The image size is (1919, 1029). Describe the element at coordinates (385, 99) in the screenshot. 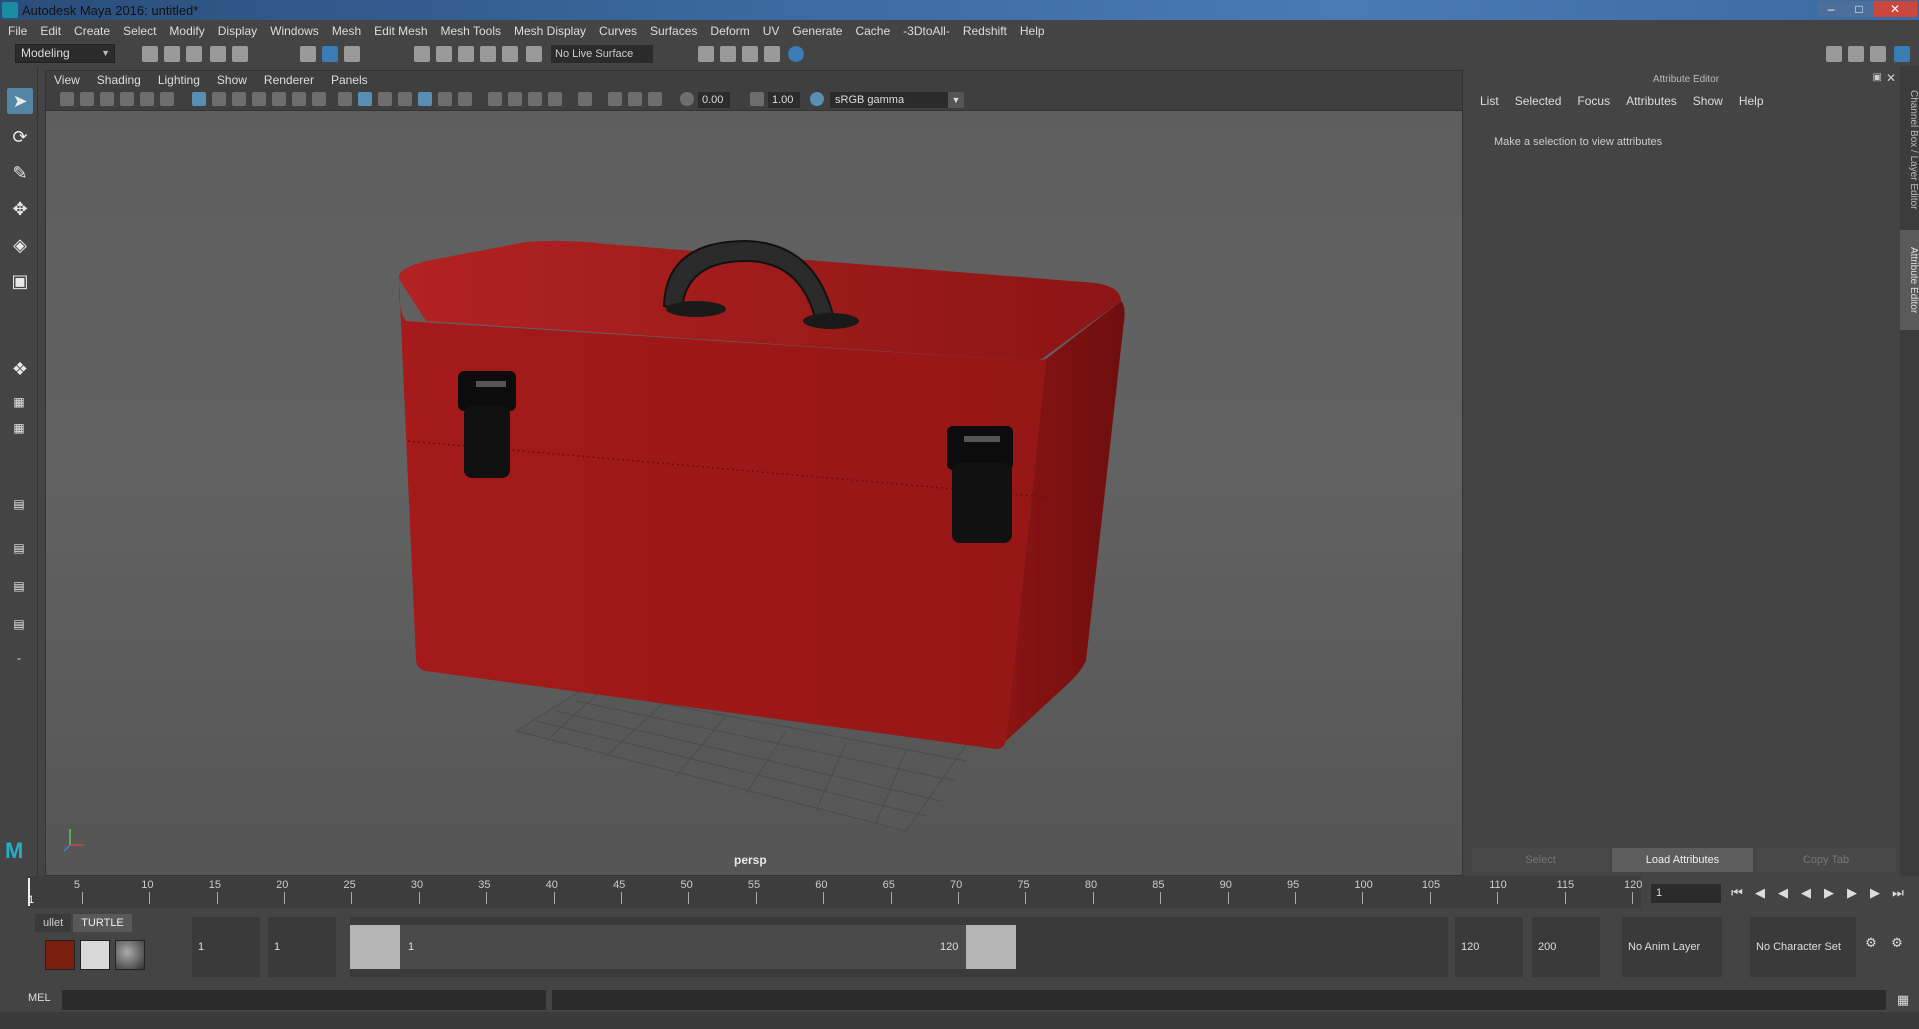

I see `default-material-icon` at that location.